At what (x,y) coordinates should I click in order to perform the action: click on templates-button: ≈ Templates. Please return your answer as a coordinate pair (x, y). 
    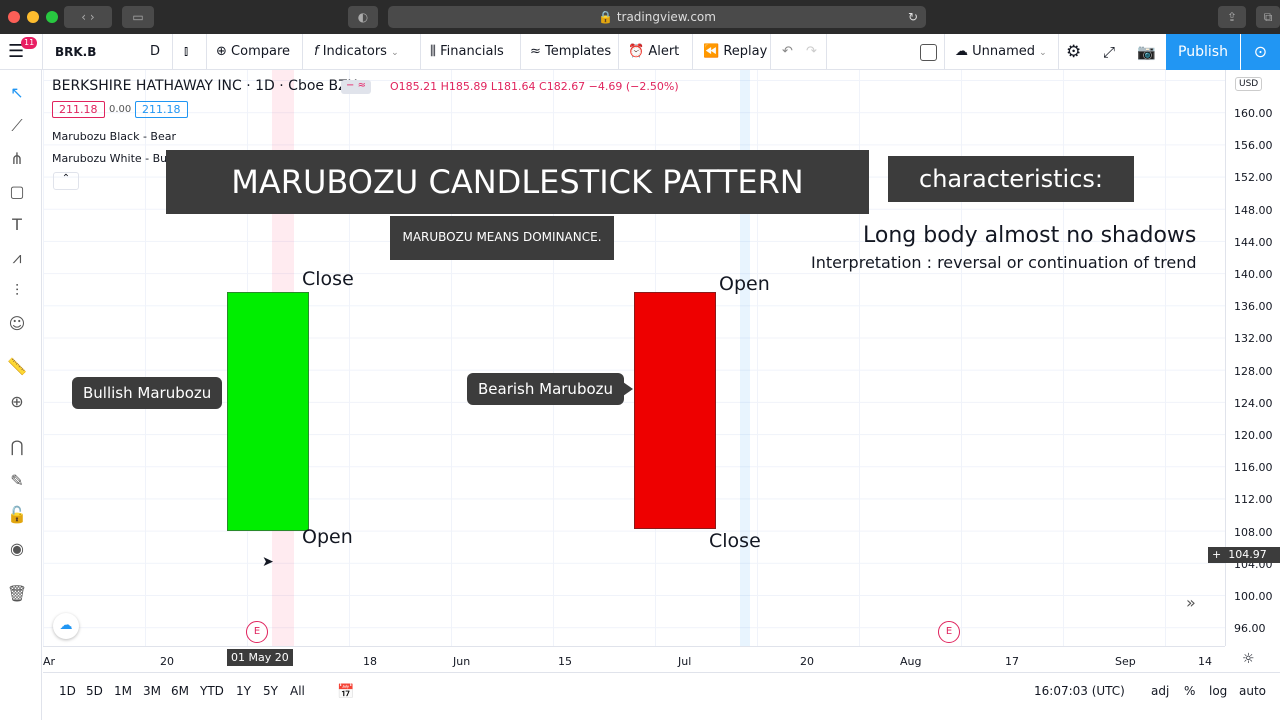
    Looking at the image, I should click on (570, 52).